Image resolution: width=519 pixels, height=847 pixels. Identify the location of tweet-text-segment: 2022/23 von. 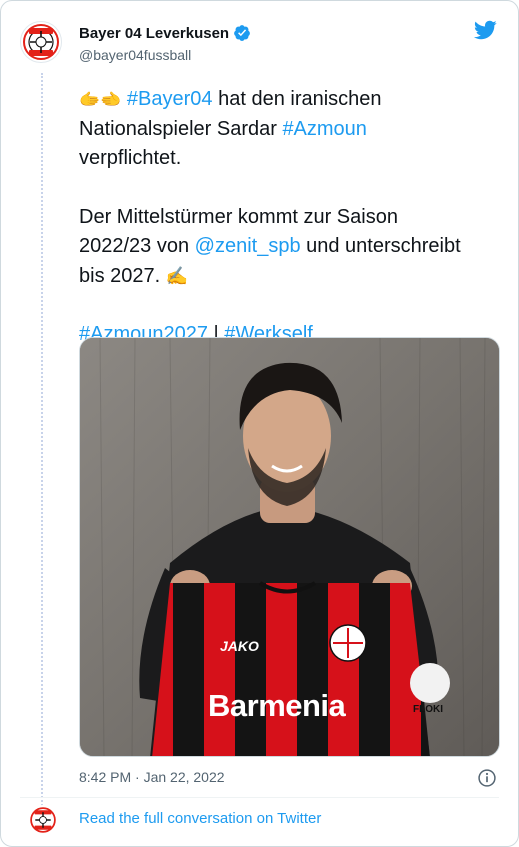
(137, 246).